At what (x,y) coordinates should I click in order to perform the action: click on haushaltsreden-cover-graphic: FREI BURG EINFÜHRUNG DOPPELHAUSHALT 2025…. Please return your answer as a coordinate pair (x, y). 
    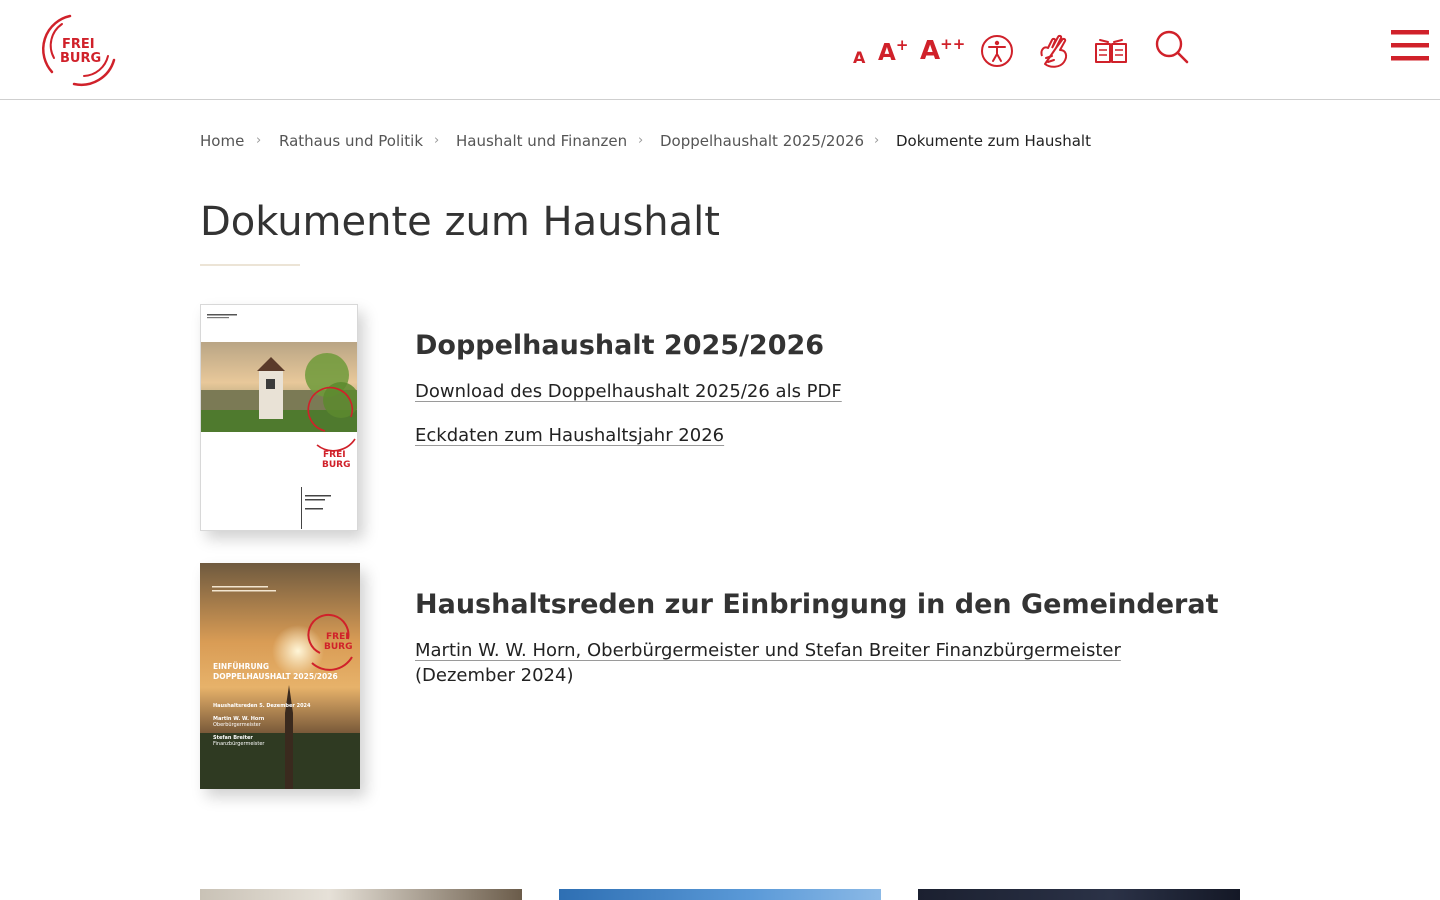
    Looking at the image, I should click on (280, 676).